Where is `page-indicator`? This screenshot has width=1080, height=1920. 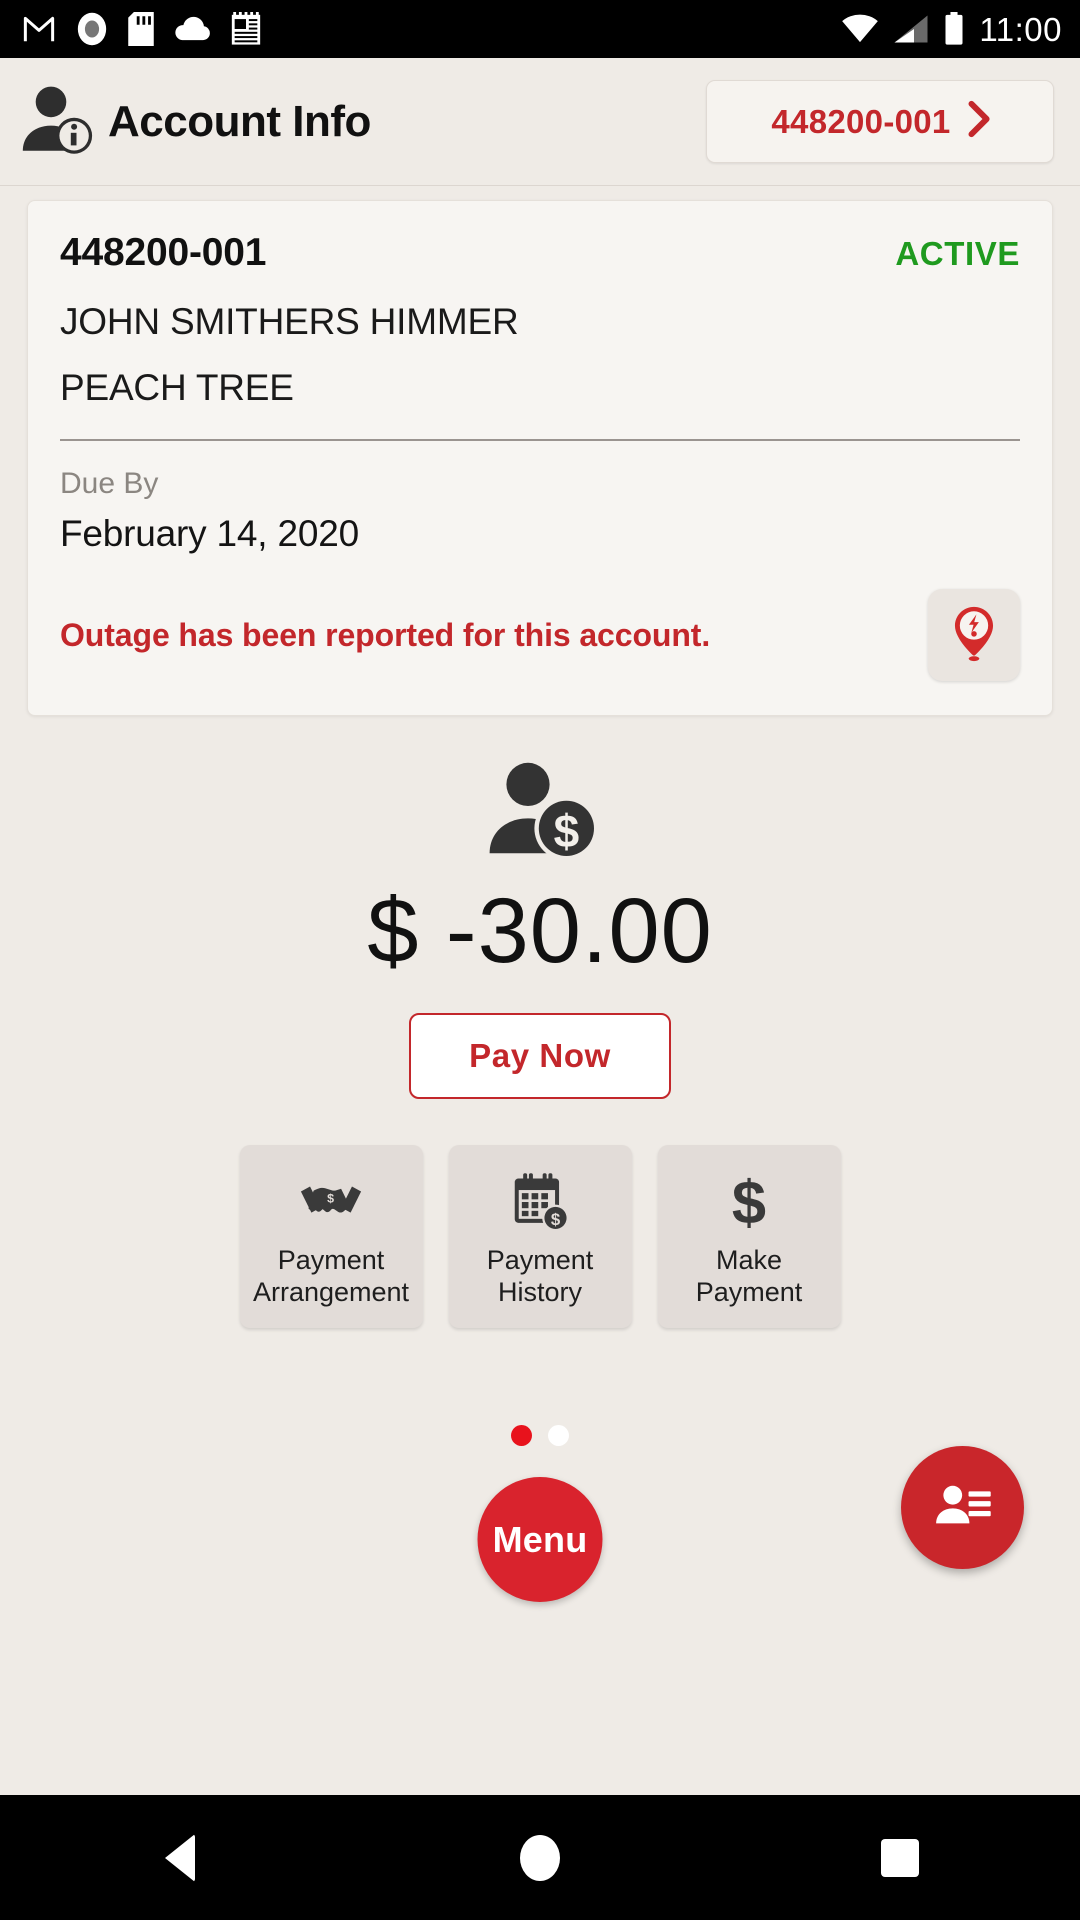
page-indicator is located at coordinates (540, 1435).